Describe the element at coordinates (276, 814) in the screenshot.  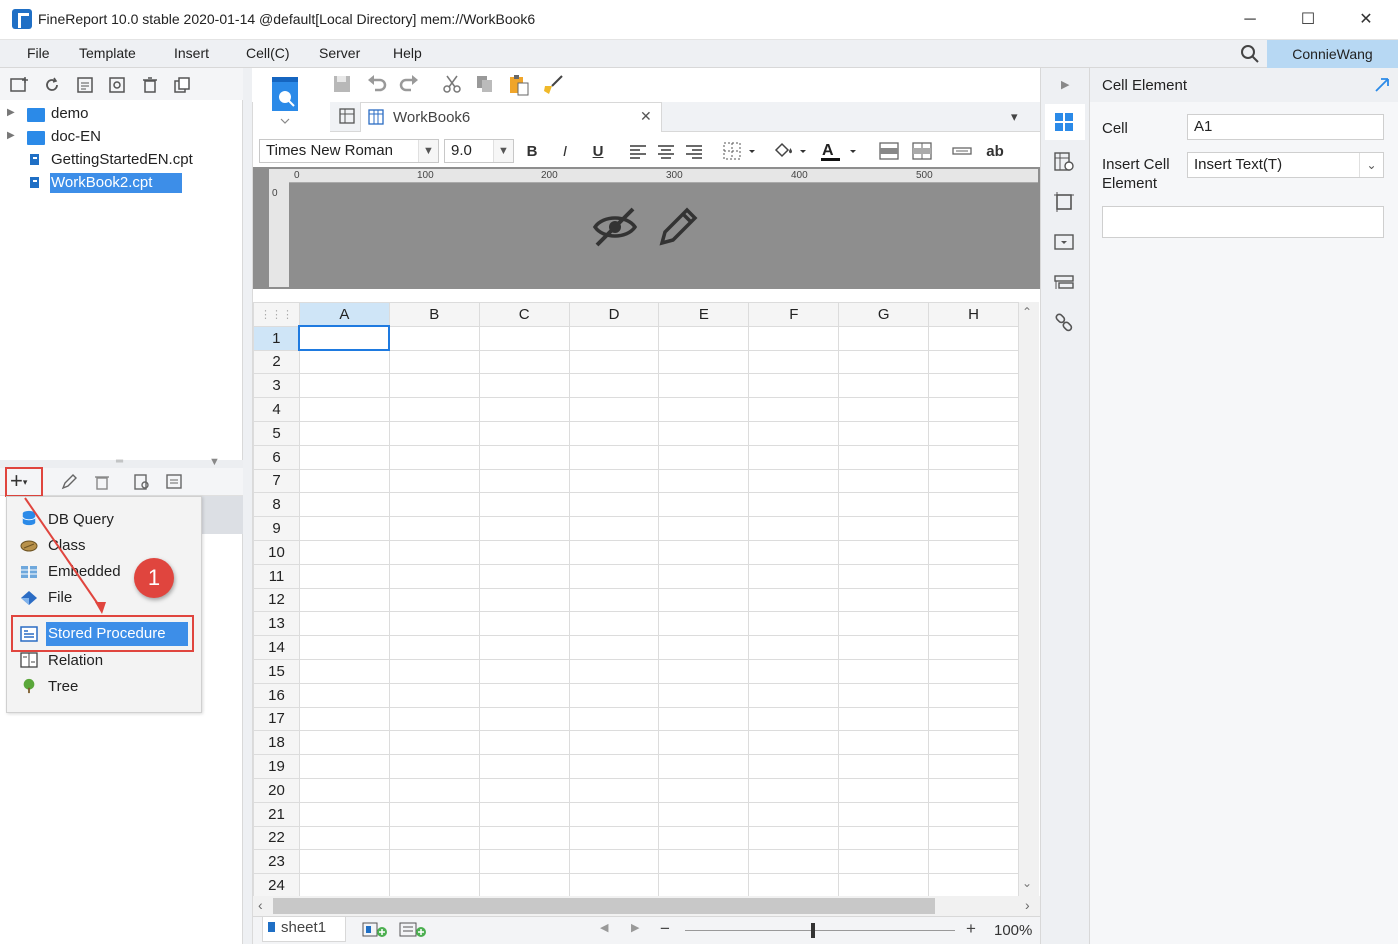
I see `row-header: 21` at that location.